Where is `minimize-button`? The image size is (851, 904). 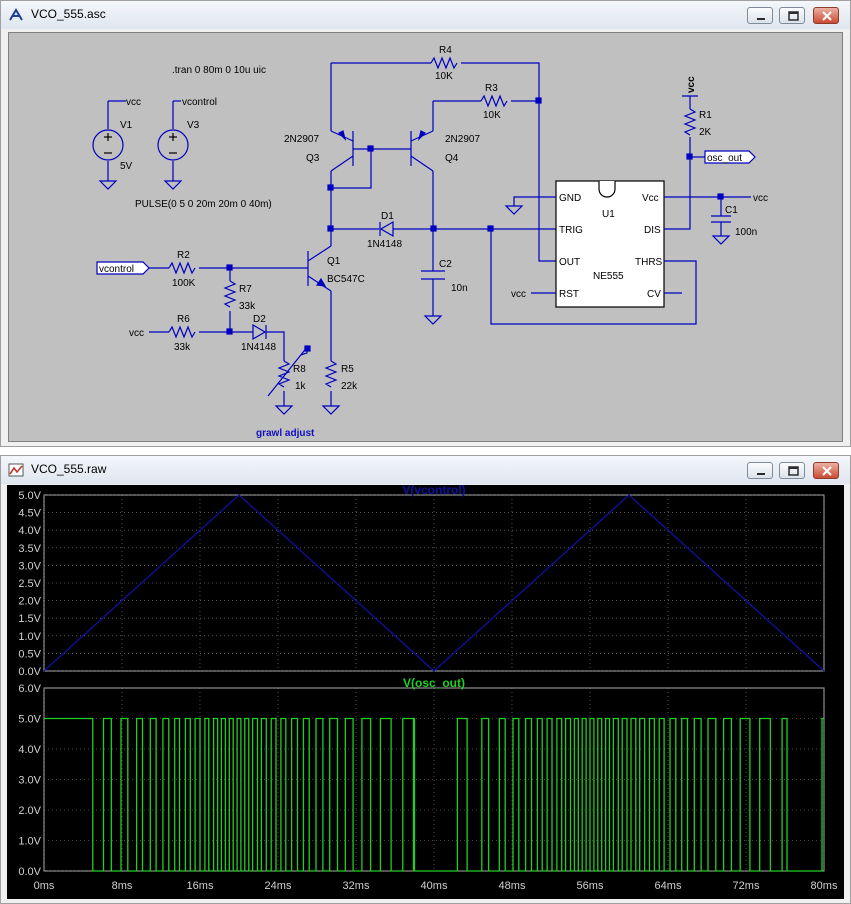 minimize-button is located at coordinates (760, 15).